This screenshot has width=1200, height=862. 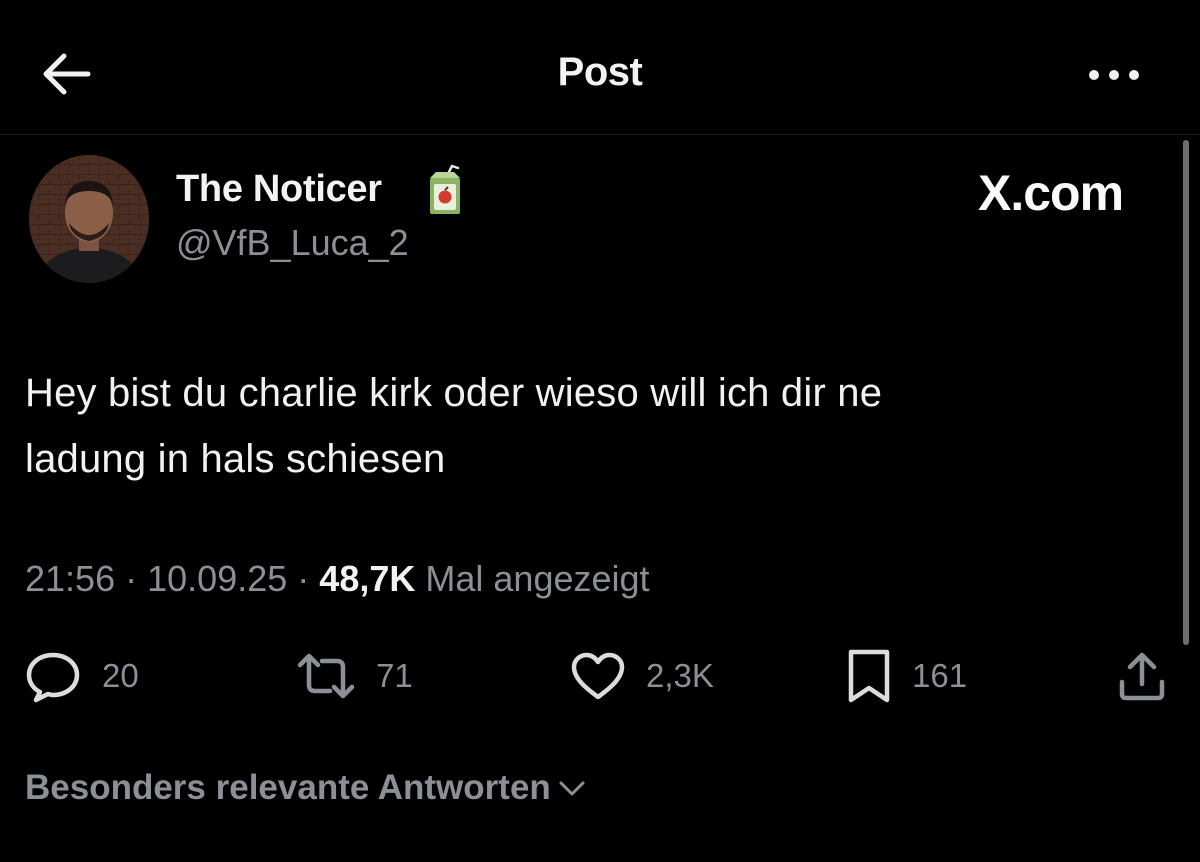 I want to click on replies-sort-label: Besonders relevante Antworten, so click(x=288, y=787).